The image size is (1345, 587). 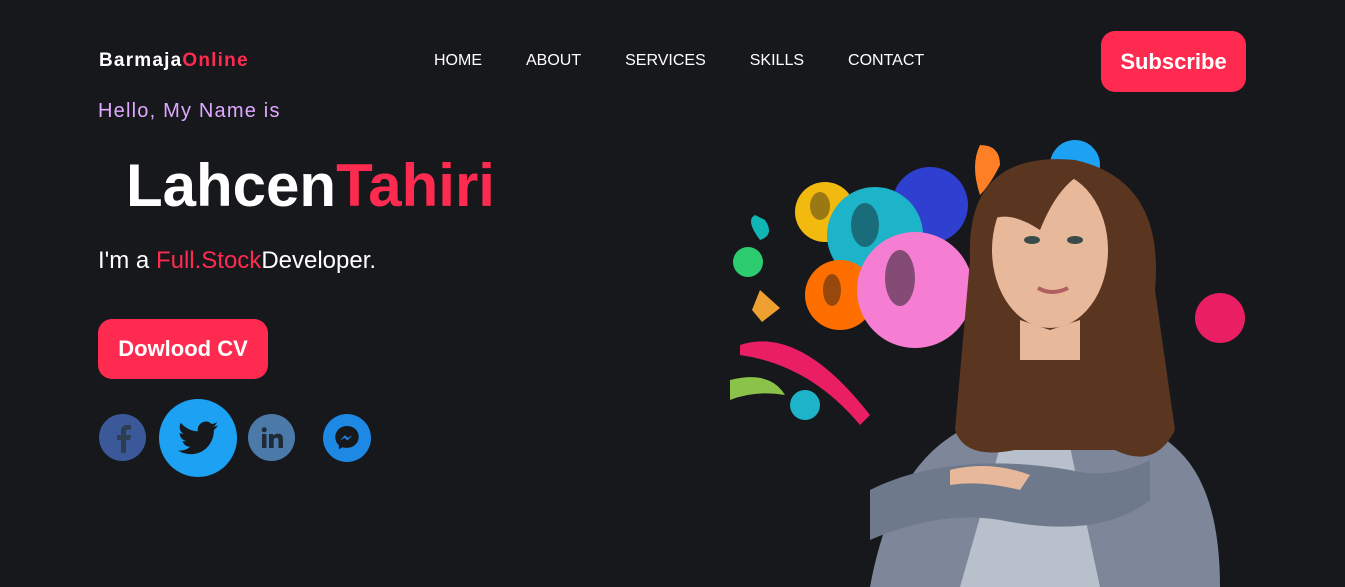 What do you see at coordinates (347, 438) in the screenshot?
I see `messenger-icon` at bounding box center [347, 438].